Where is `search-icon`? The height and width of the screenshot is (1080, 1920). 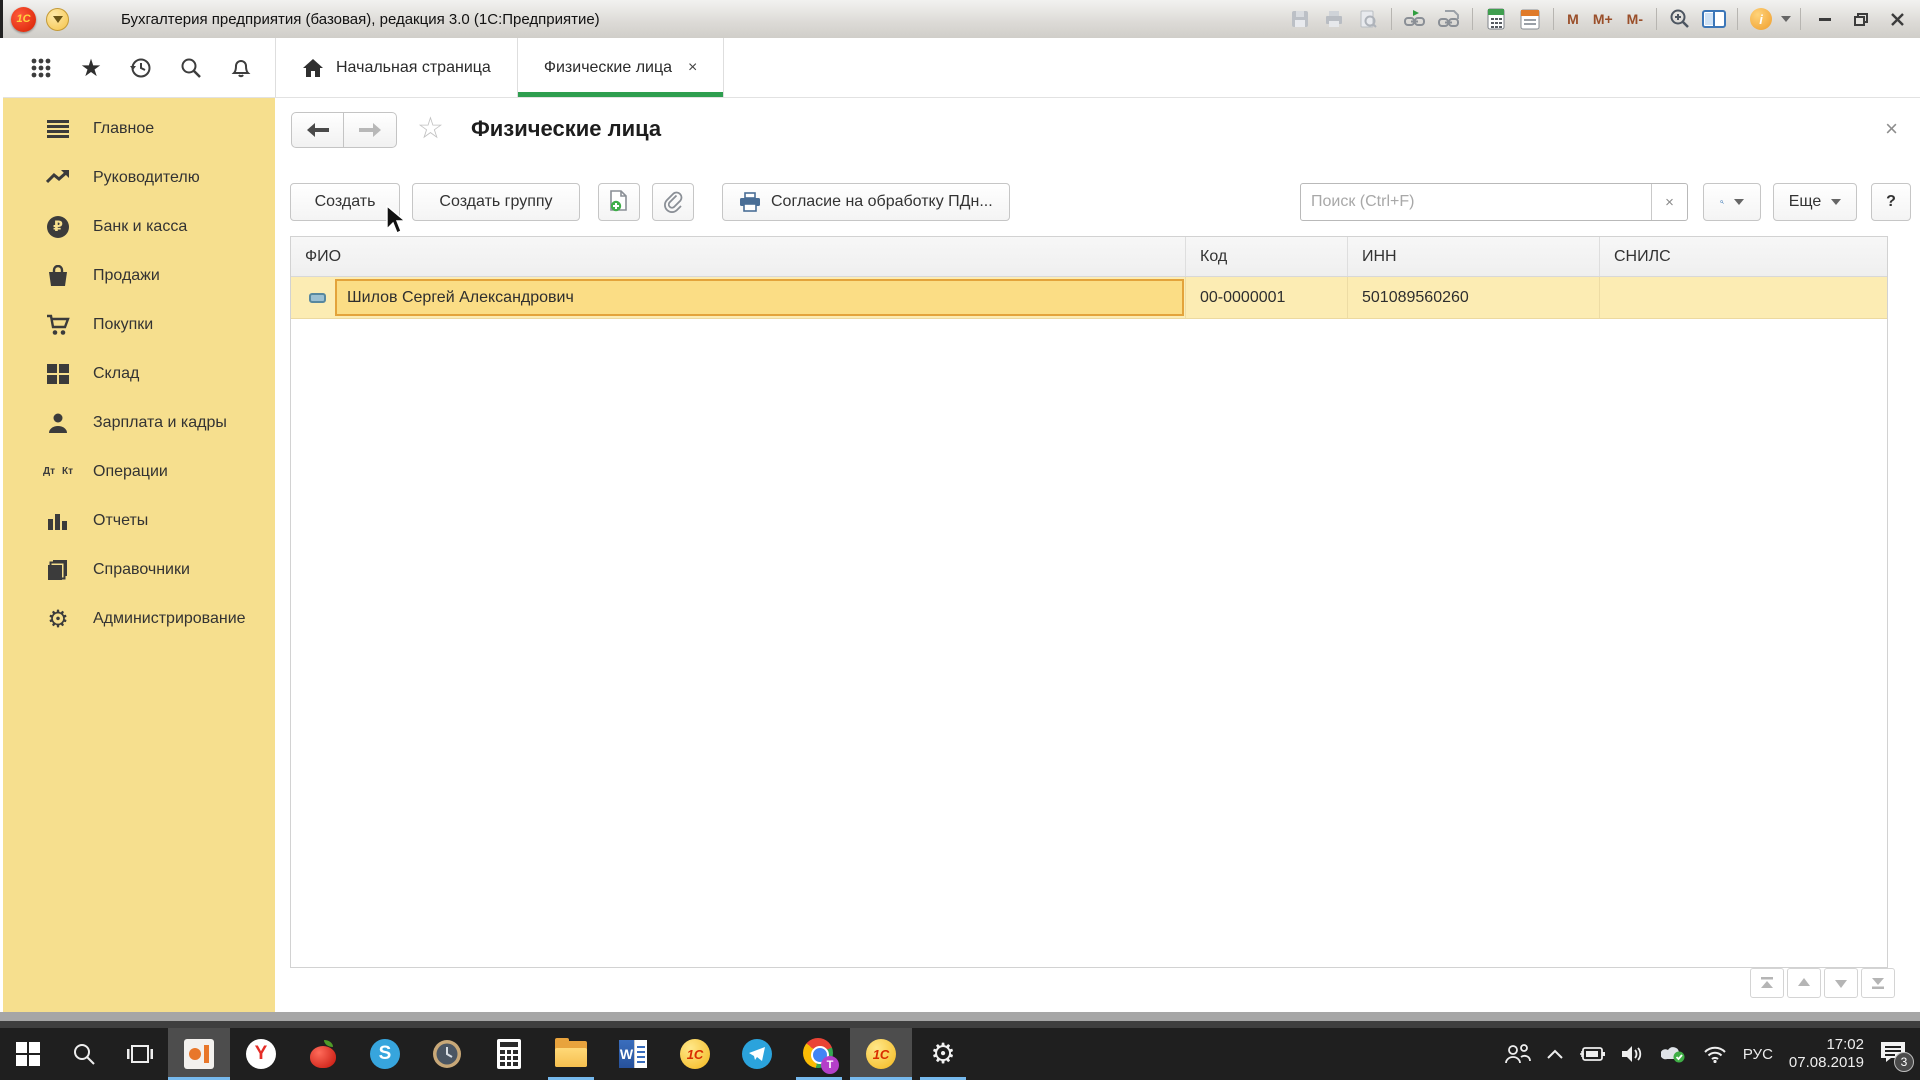
search-icon is located at coordinates (191, 68).